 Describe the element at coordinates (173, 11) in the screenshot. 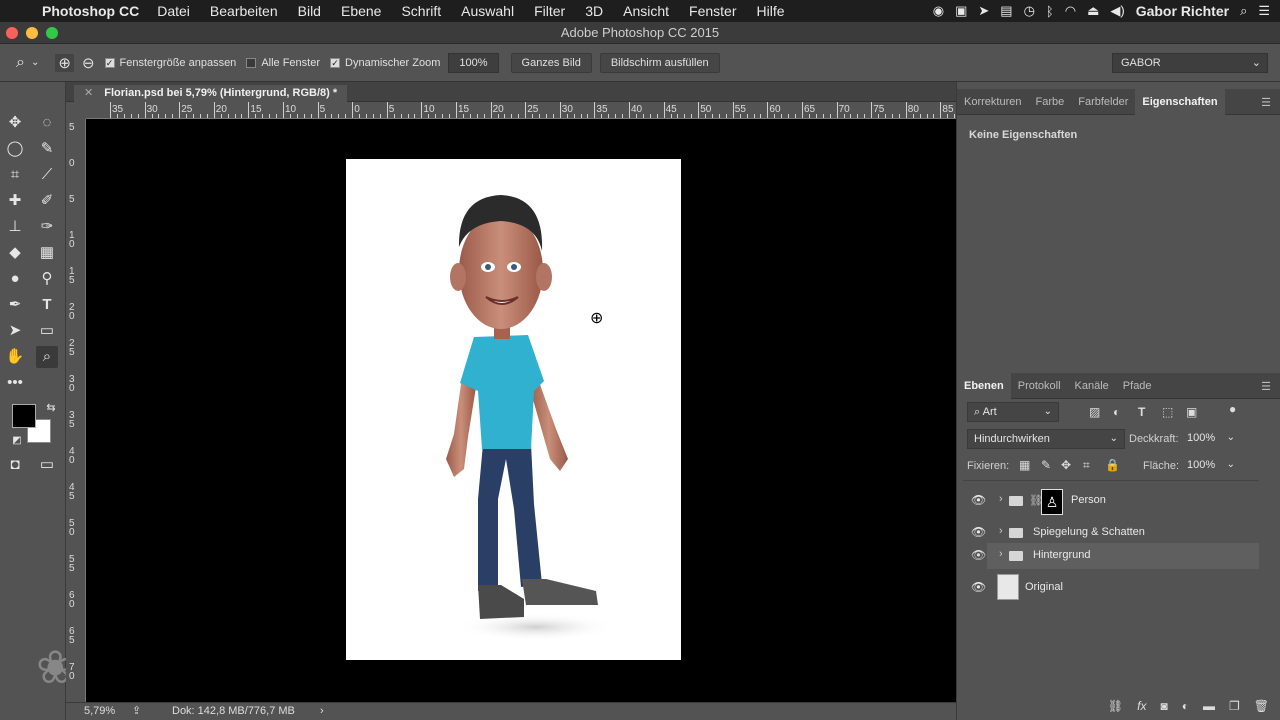

I see `menu-datei: Datei` at that location.